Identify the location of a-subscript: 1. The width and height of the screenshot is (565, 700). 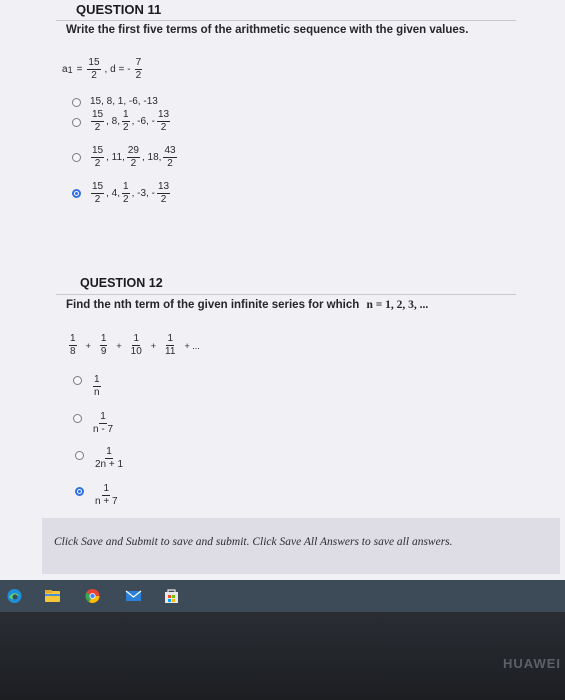
(70, 69).